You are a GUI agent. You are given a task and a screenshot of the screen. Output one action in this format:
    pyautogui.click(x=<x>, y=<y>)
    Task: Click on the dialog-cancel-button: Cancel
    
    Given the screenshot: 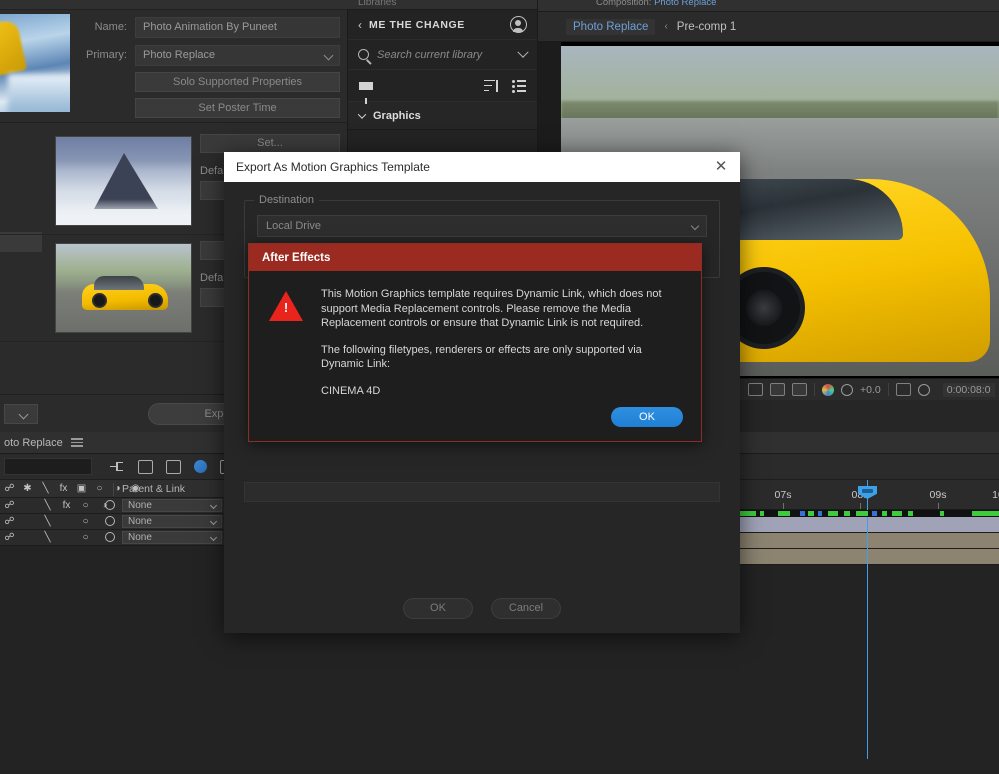 What is the action you would take?
    pyautogui.click(x=526, y=608)
    